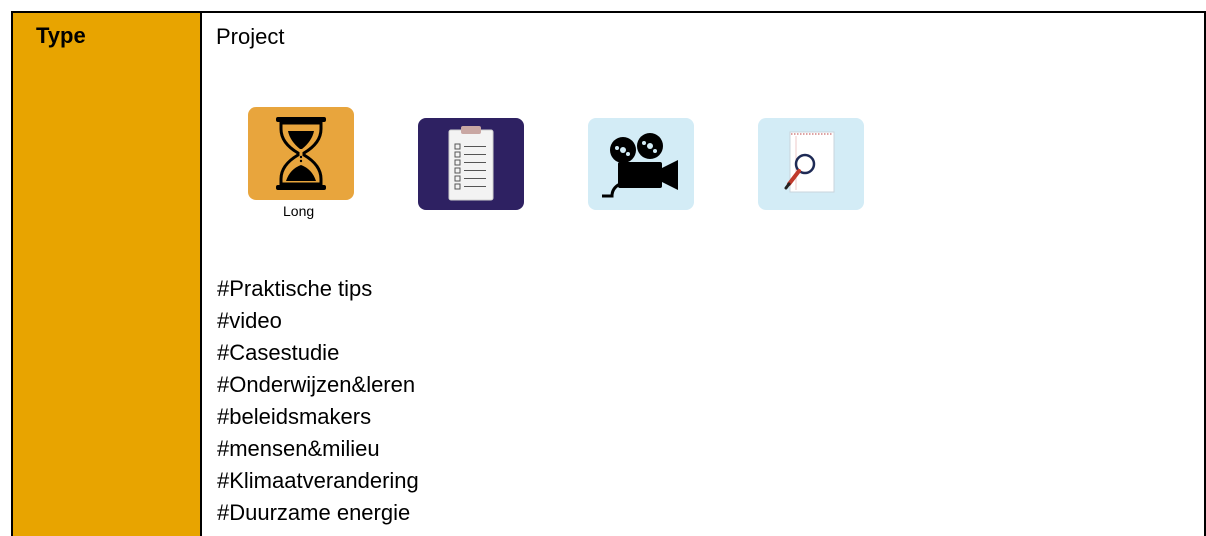 Image resolution: width=1206 pixels, height=536 pixels. What do you see at coordinates (641, 164) in the screenshot?
I see `video-camera-icon` at bounding box center [641, 164].